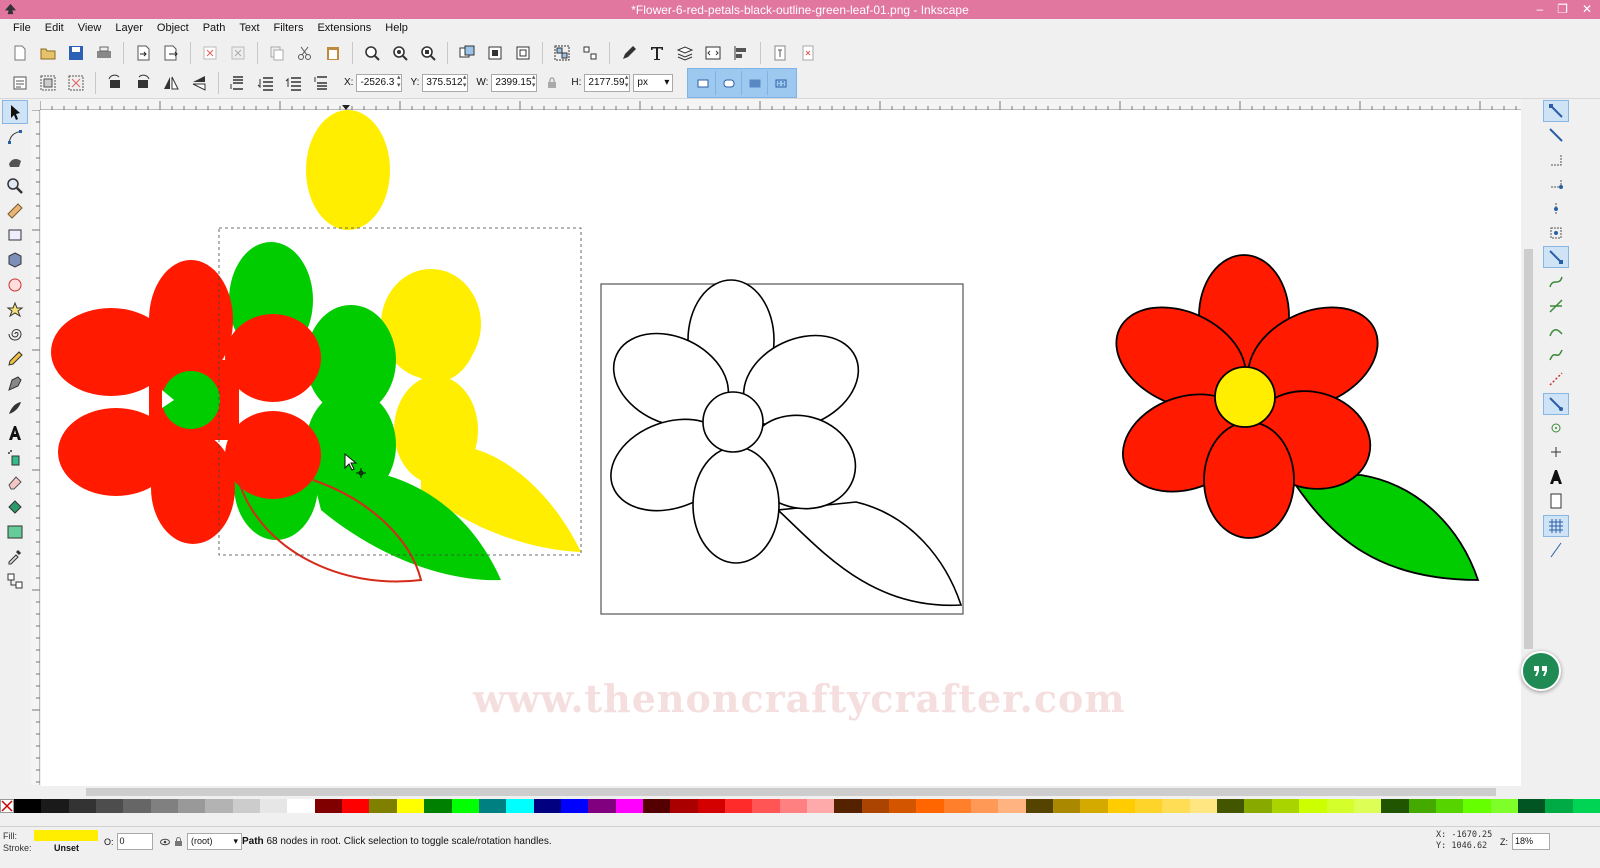 The width and height of the screenshot is (1600, 868). I want to click on flip-horizontal-button, so click(171, 83).